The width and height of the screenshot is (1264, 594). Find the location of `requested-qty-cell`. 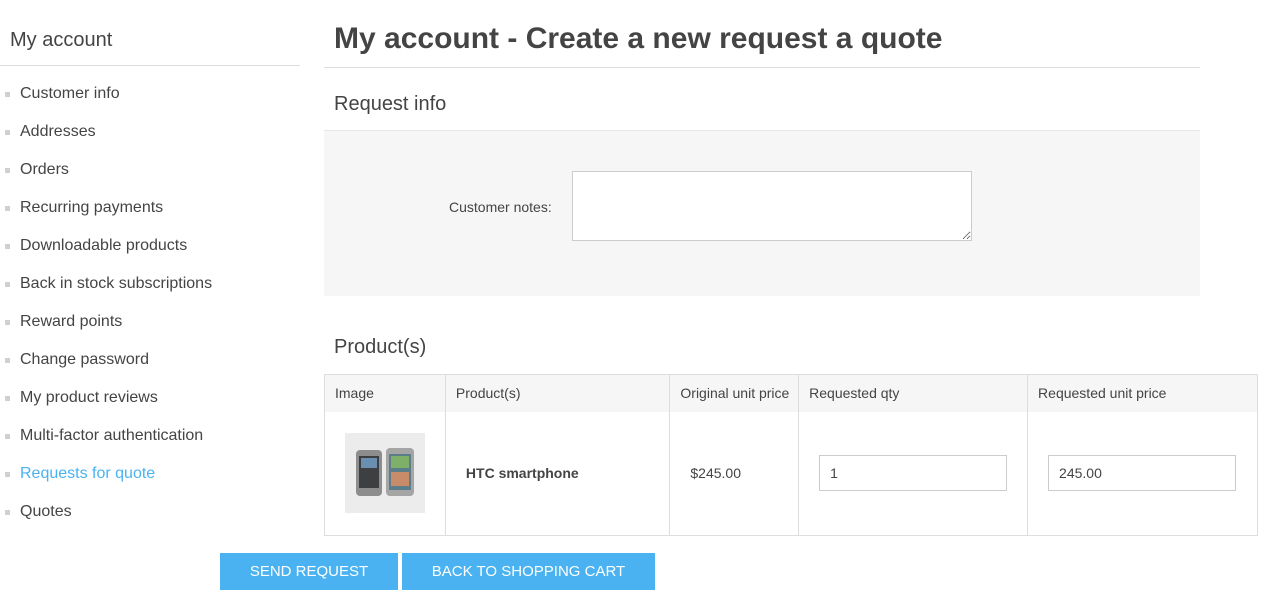

requested-qty-cell is located at coordinates (913, 473).